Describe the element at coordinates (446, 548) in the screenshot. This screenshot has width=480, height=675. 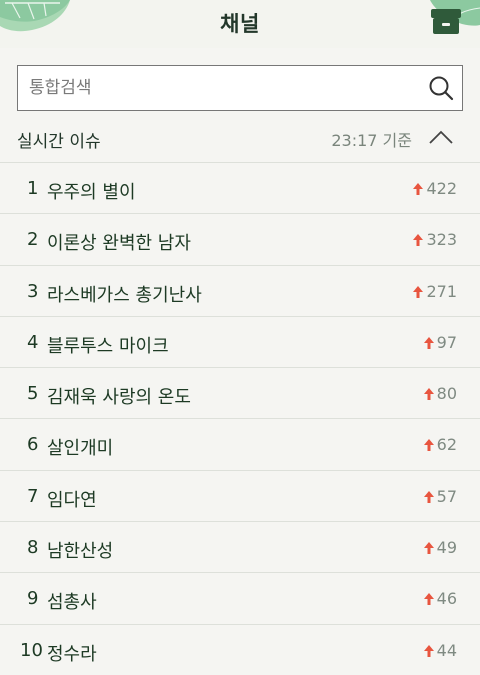
I see `change-value: 49` at that location.